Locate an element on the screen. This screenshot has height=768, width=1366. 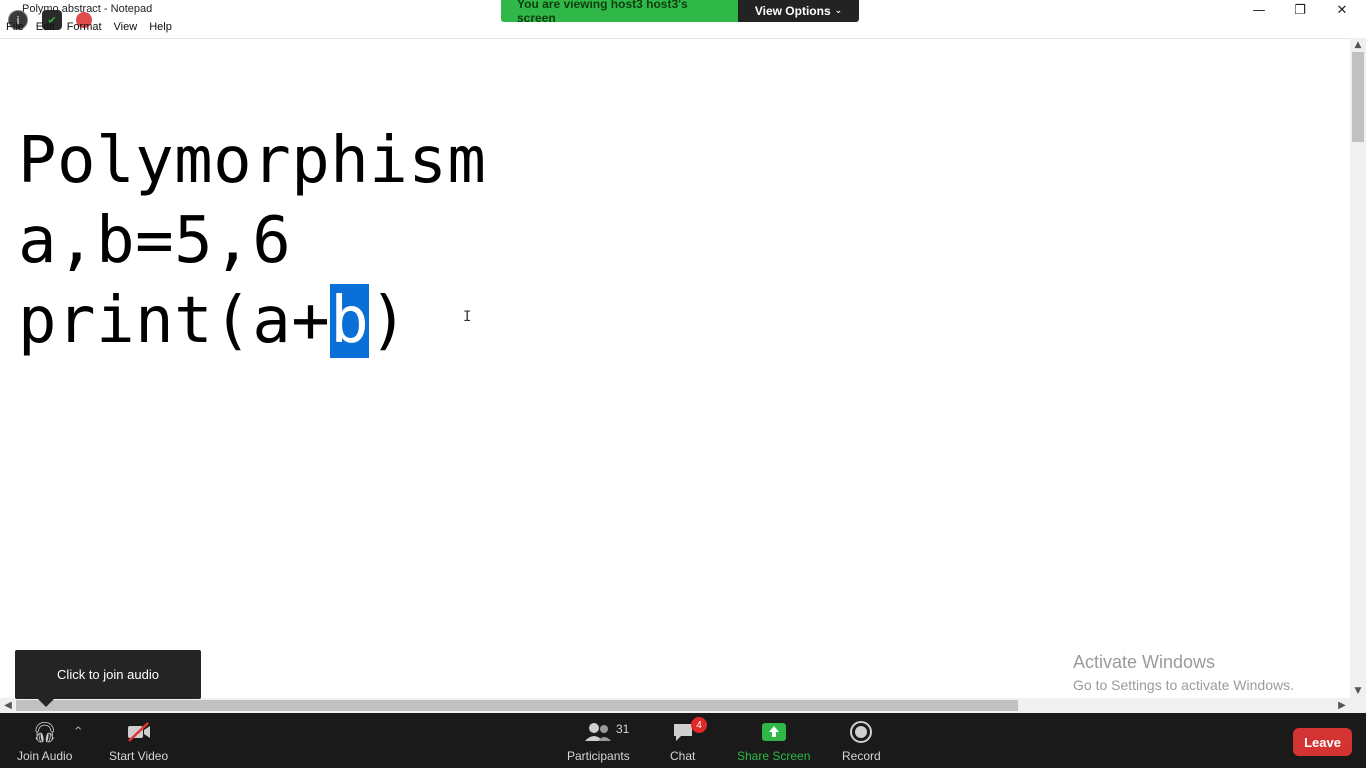
share-screen-label: Share Screen is located at coordinates (774, 756).